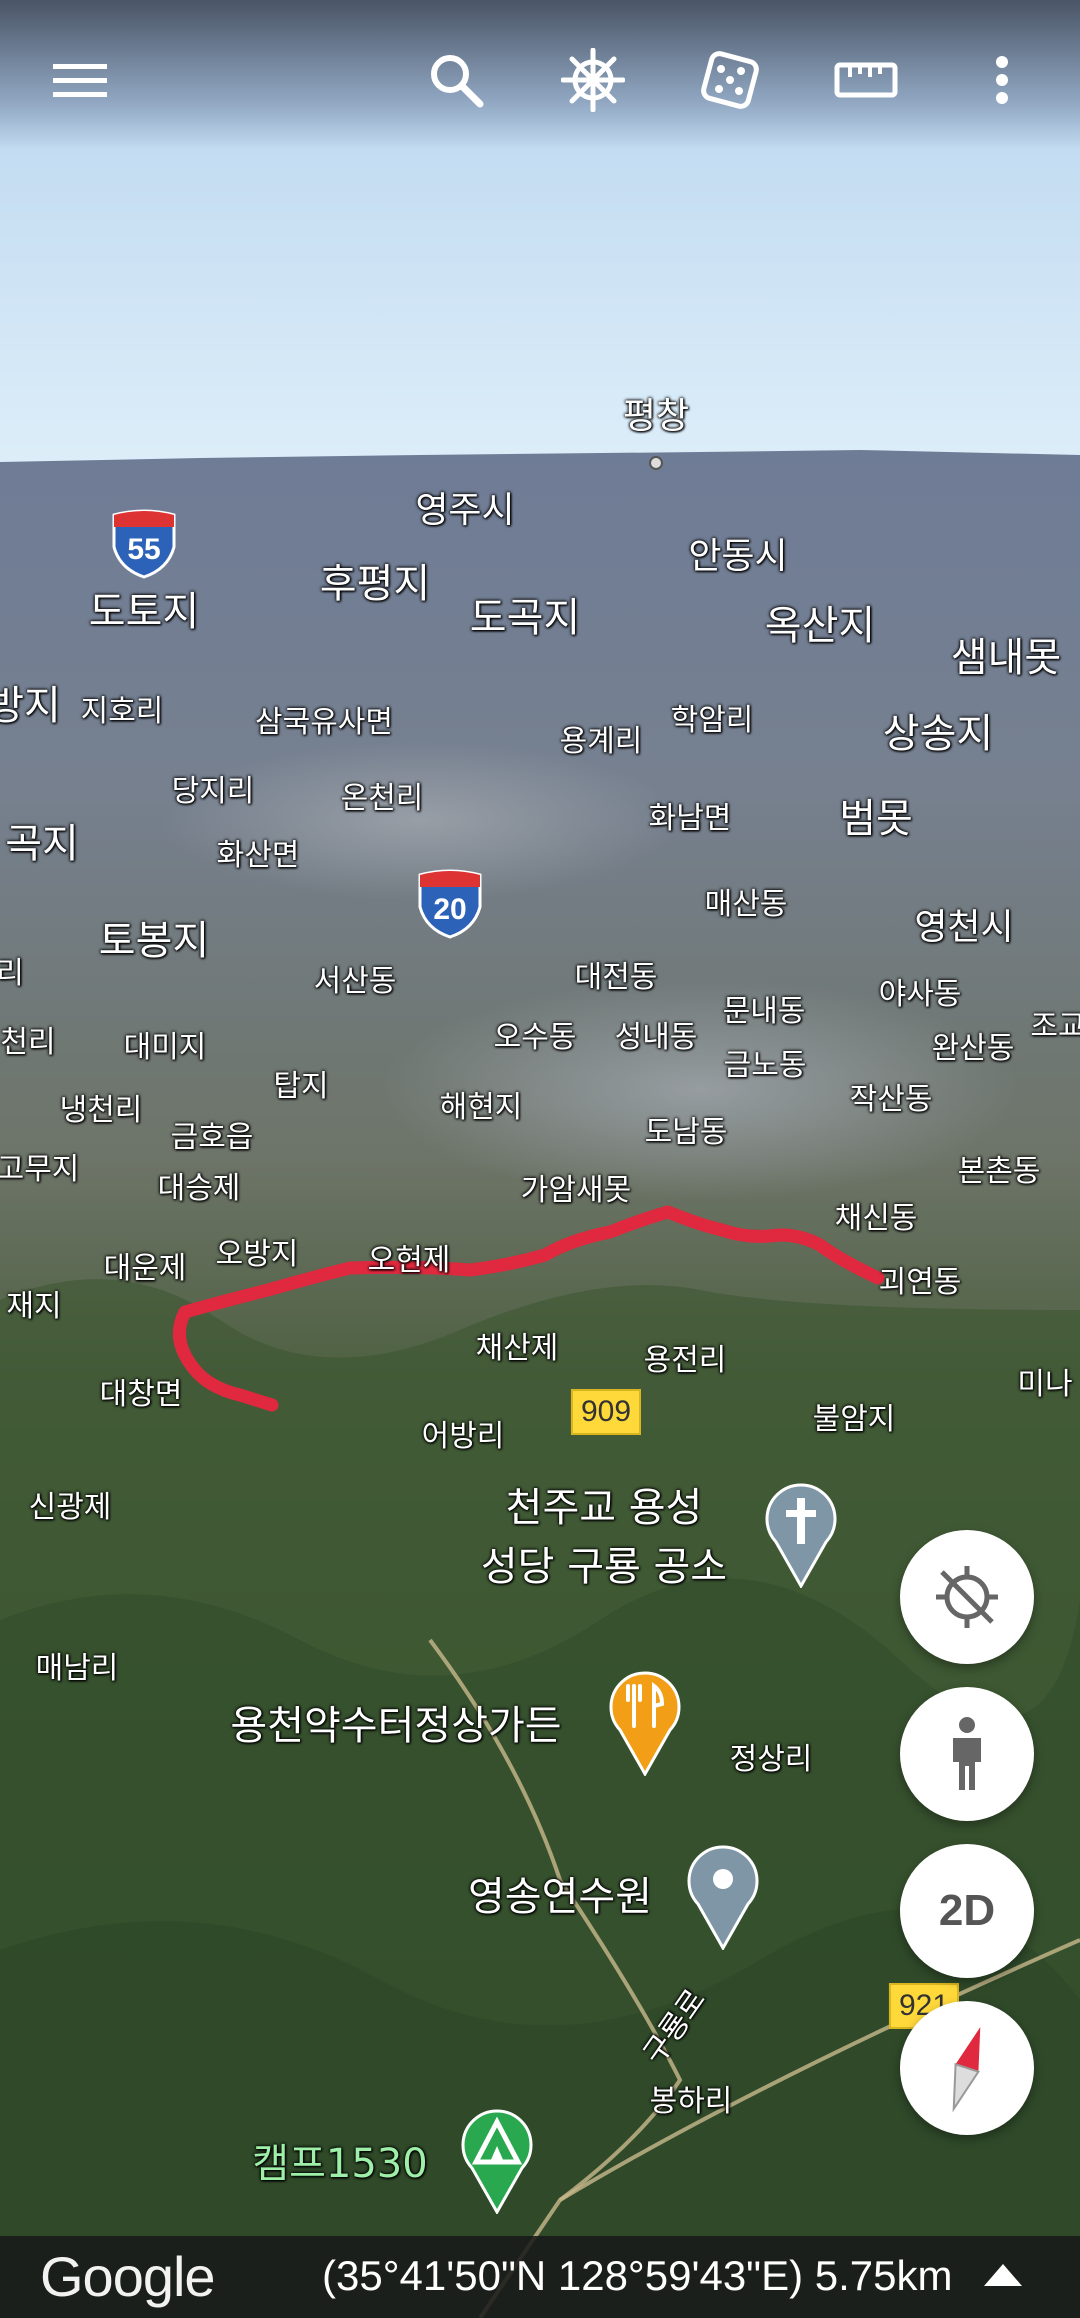 This screenshot has height=2318, width=1080. I want to click on measure-button, so click(866, 80).